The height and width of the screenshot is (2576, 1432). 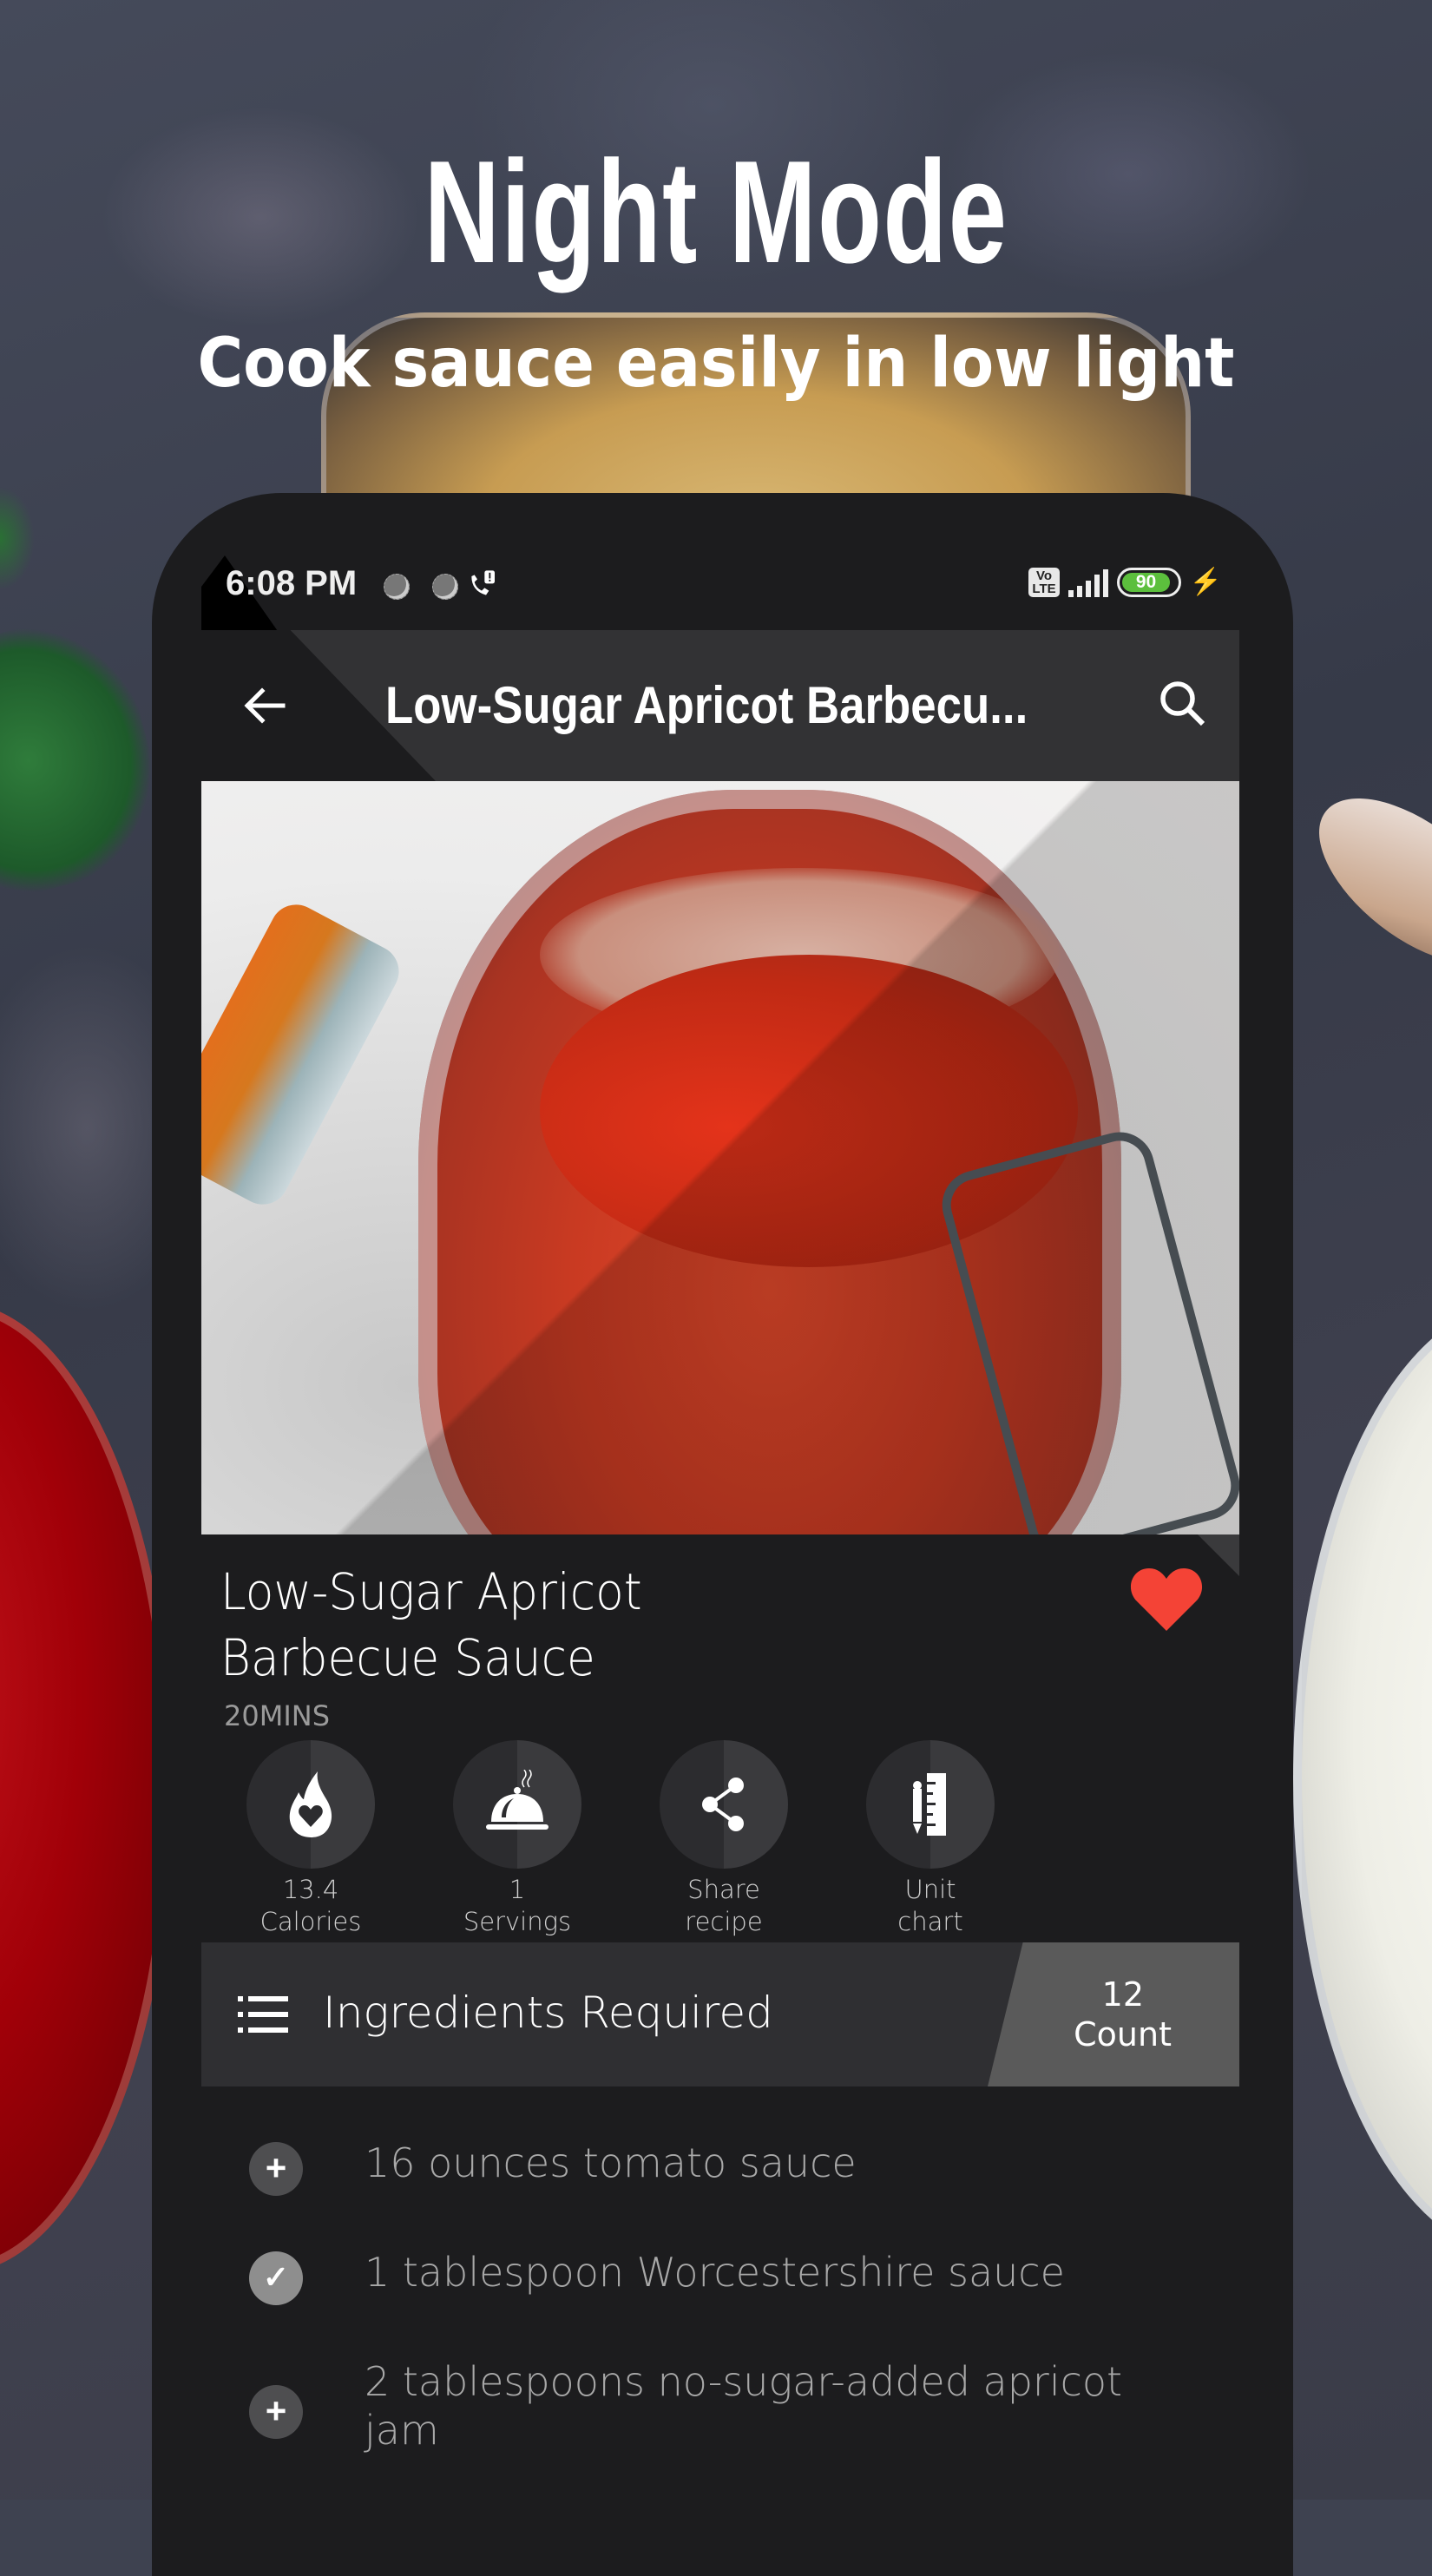 I want to click on ruler-pencil-icon, so click(x=929, y=1804).